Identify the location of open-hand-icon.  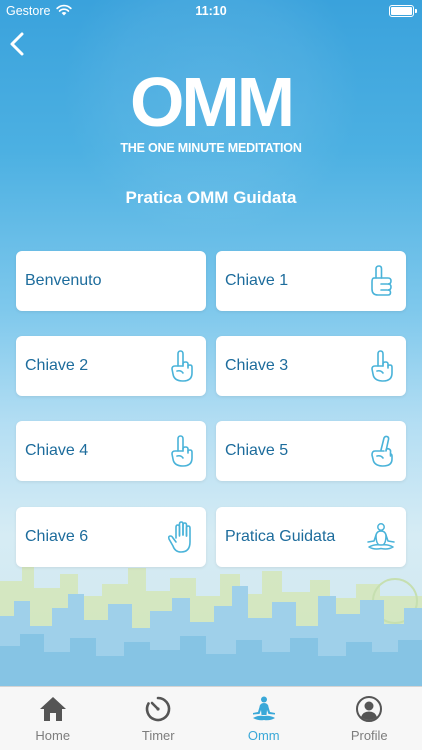
(179, 537).